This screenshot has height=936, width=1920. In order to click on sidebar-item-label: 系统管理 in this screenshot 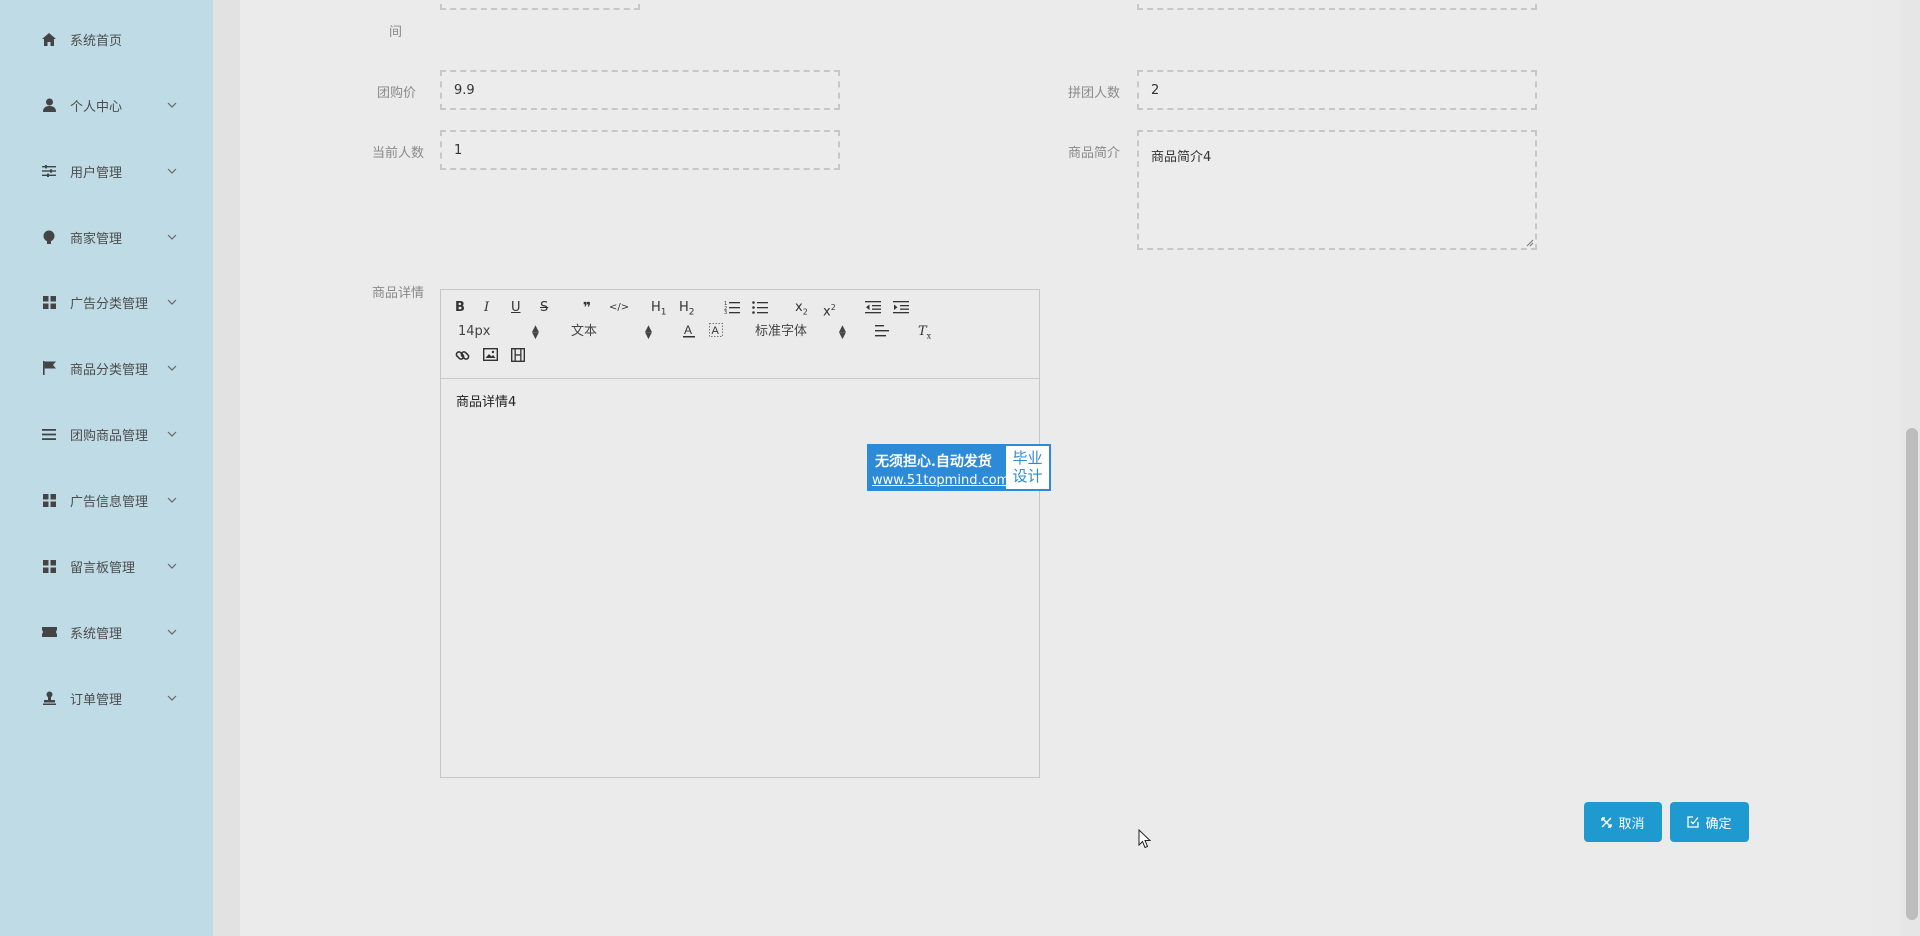, I will do `click(96, 634)`.